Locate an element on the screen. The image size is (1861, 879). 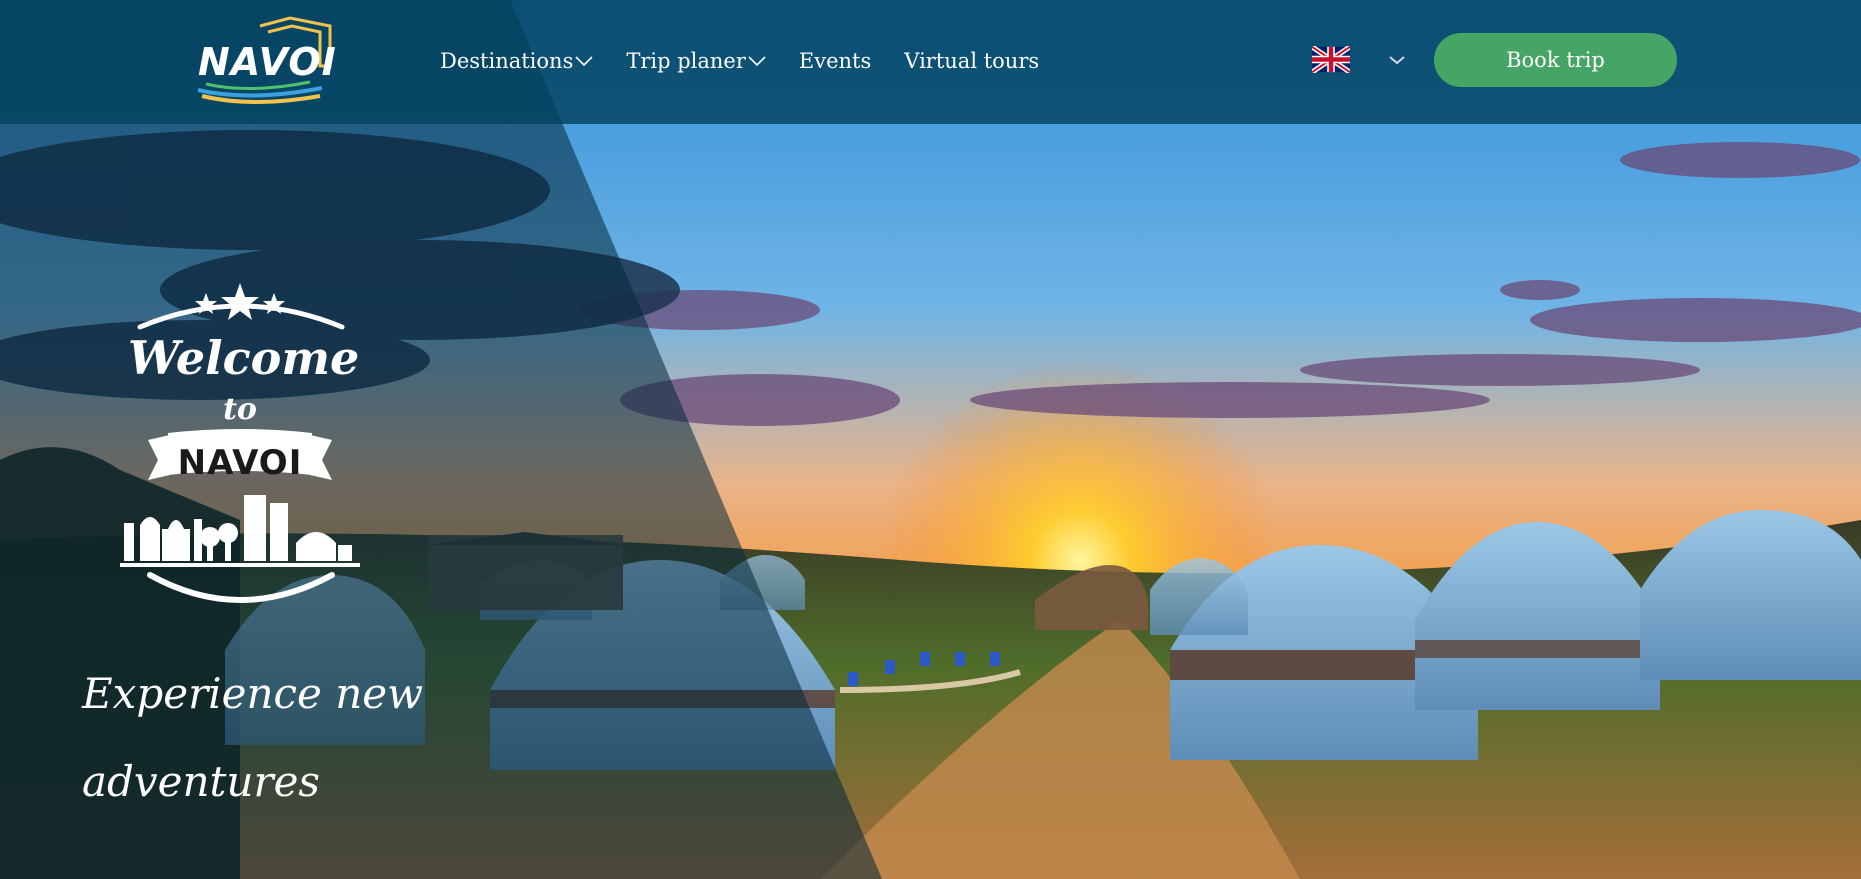
nav-virtual-tours: Virtual tours is located at coordinates (971, 61).